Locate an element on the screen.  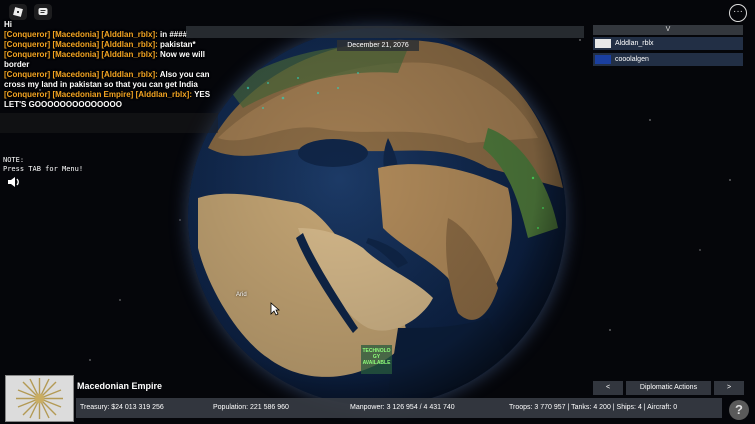
note-text: Press TAB for Menu! is located at coordinates (43, 169).